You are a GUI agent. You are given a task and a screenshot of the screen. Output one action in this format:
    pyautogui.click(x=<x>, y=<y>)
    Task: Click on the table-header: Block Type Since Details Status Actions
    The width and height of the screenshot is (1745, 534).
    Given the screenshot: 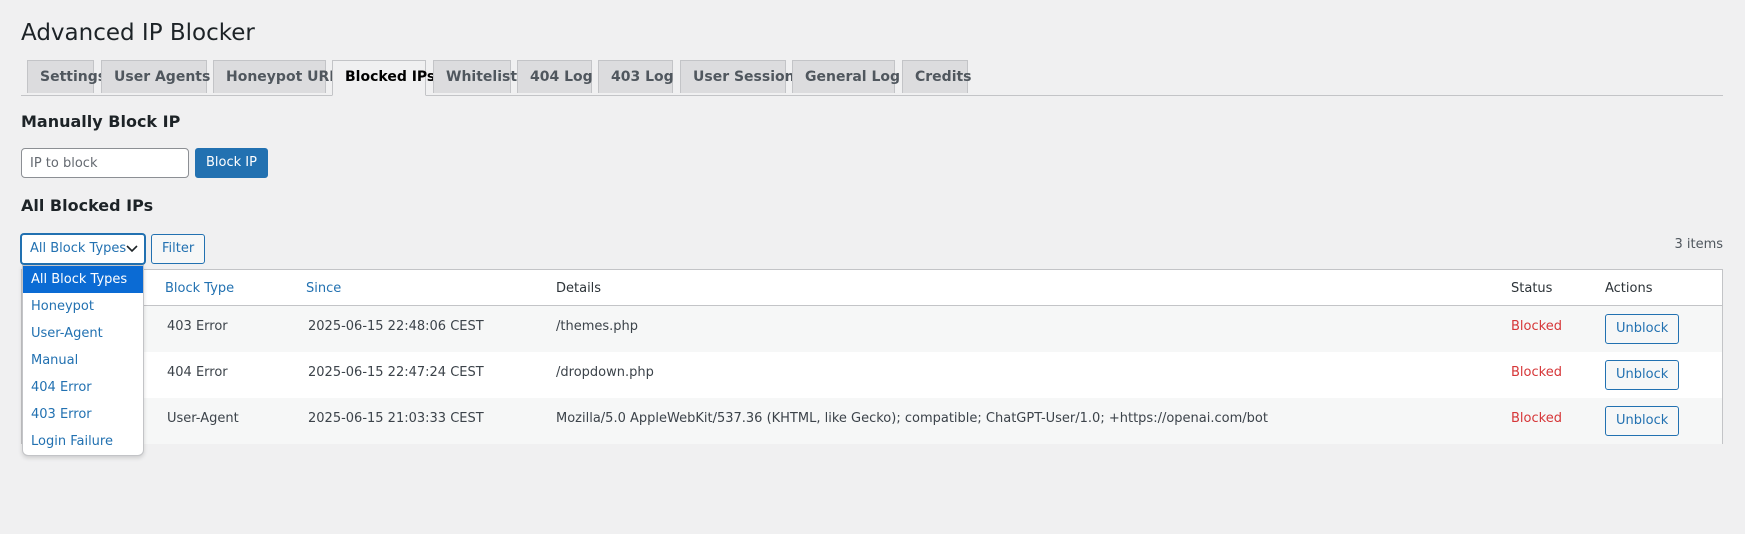 What is the action you would take?
    pyautogui.click(x=872, y=288)
    